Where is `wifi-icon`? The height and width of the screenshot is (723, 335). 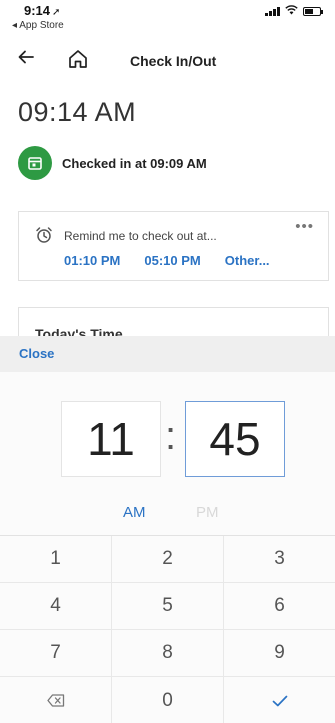
wifi-icon is located at coordinates (291, 11).